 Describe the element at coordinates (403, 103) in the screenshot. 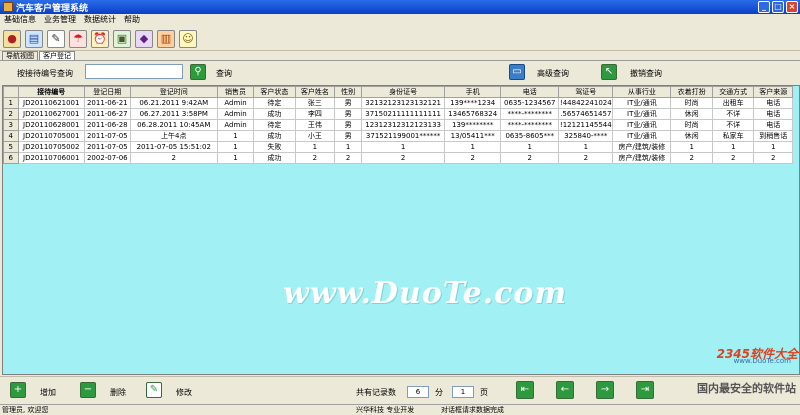

I see `table-cell: 32132123123132121` at that location.